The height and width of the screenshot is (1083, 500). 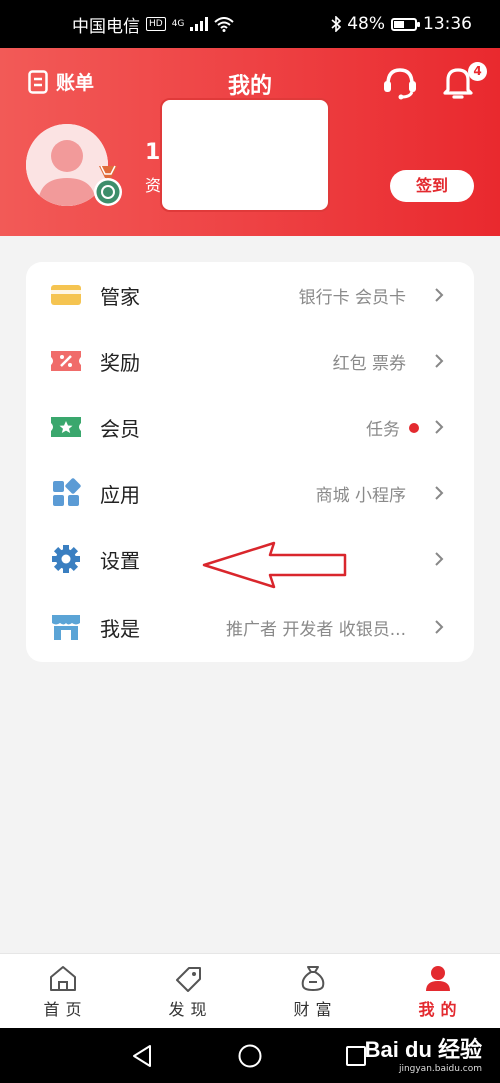 What do you see at coordinates (120, 362) in the screenshot?
I see `menu-item-label: 奖励` at bounding box center [120, 362].